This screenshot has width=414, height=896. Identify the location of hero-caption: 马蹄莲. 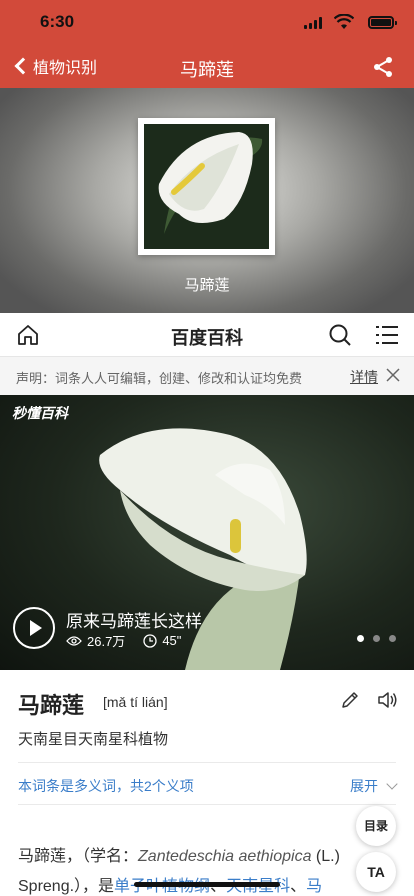
(207, 285).